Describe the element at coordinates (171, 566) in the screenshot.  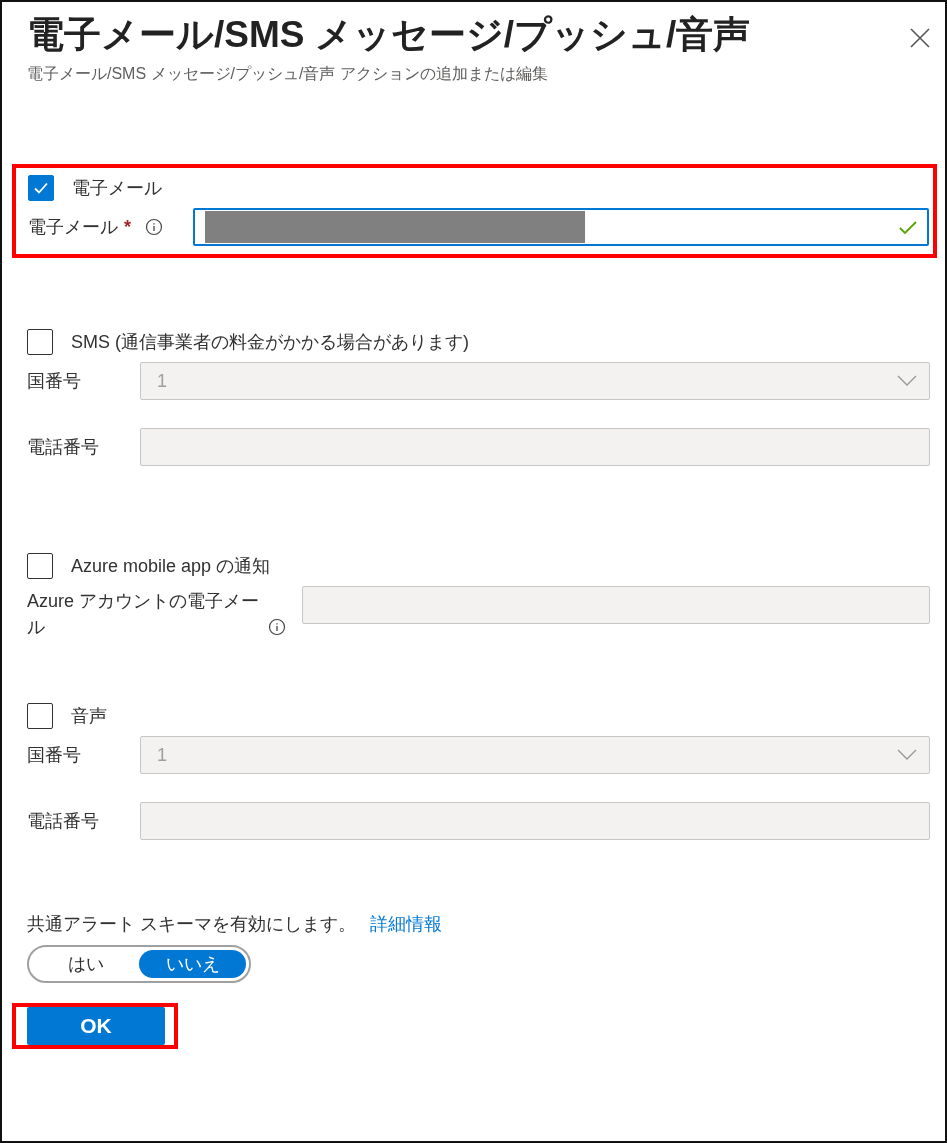
I see `checkbox-label: Azure mobile app の通知` at that location.